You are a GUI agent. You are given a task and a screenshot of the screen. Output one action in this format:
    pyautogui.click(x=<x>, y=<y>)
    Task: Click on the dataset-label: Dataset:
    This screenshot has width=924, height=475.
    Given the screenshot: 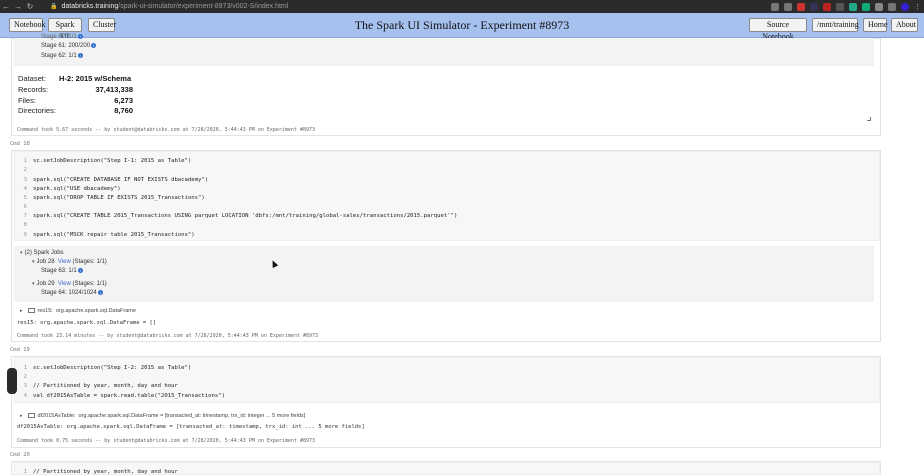 What is the action you would take?
    pyautogui.click(x=32, y=78)
    